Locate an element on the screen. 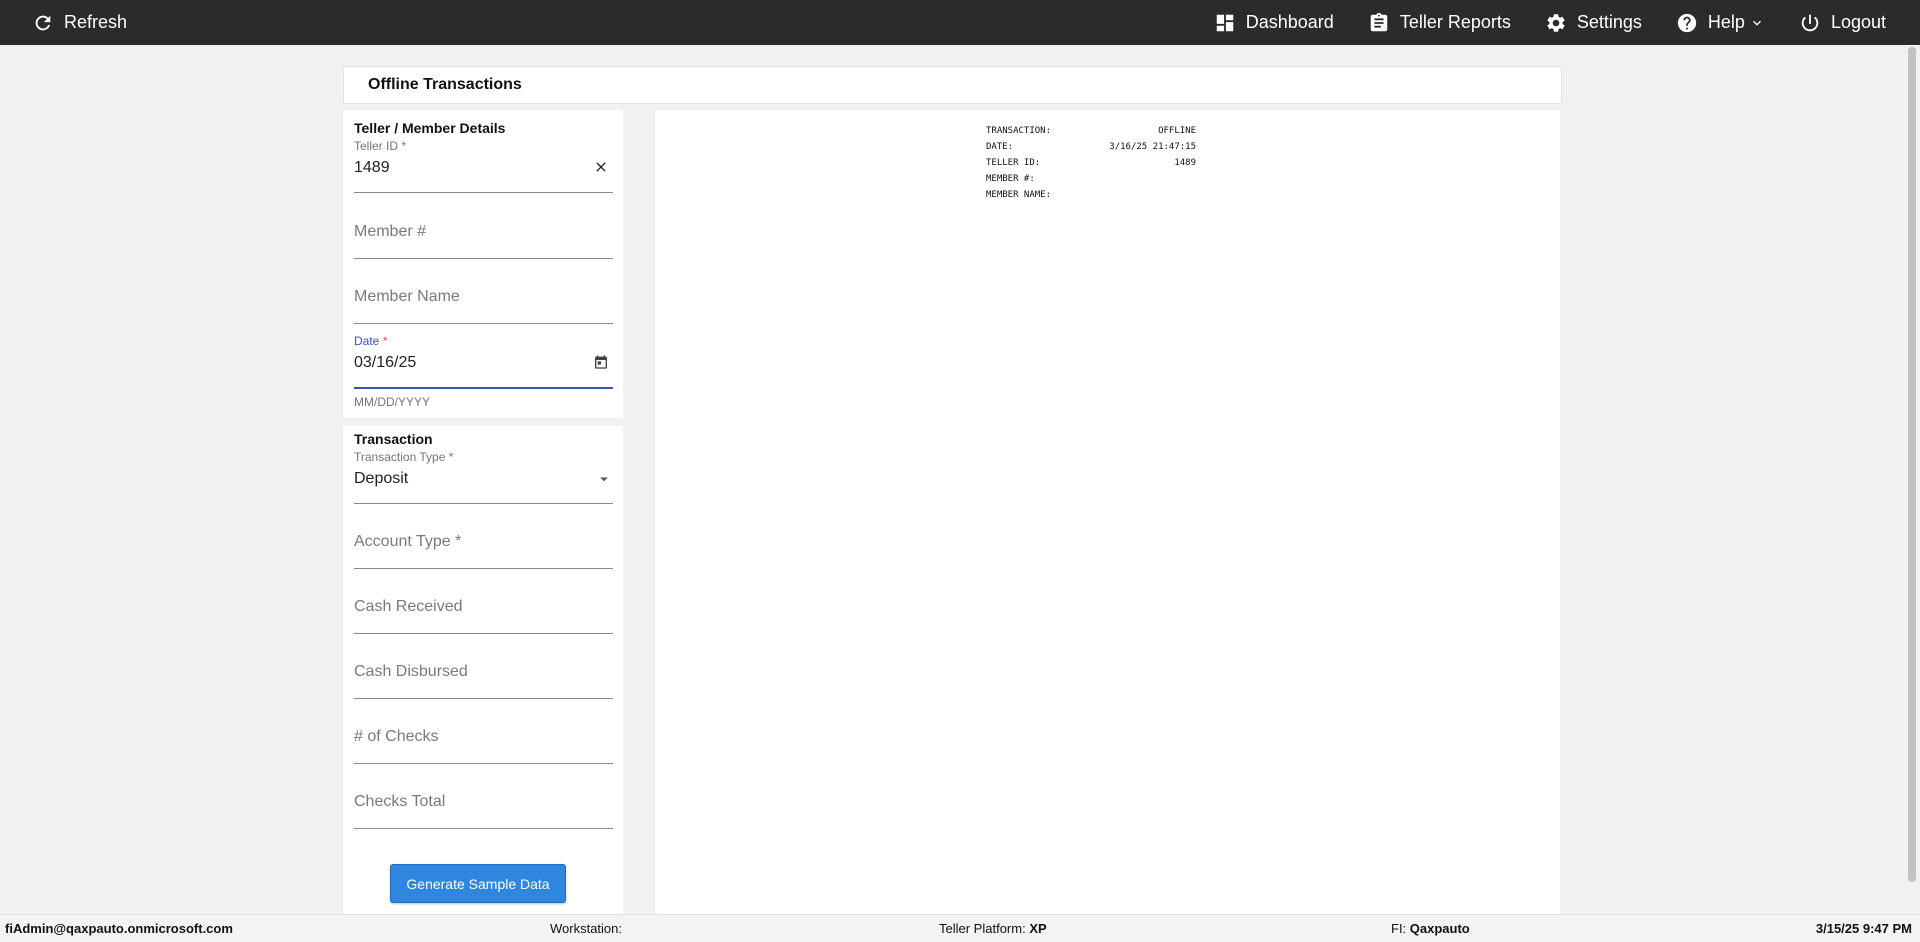  status-datetime: 3/15/25 9:47 PM is located at coordinates (1863, 928).